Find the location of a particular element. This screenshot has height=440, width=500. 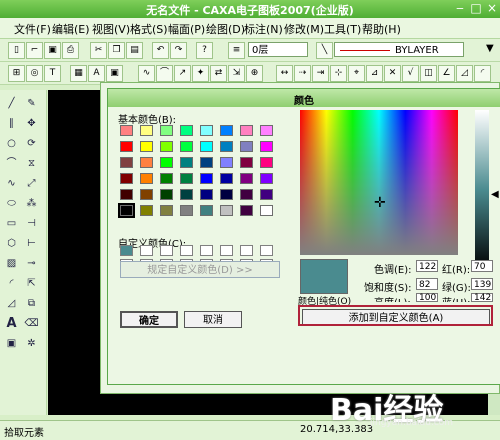

font-icon: A is located at coordinates (96, 73).